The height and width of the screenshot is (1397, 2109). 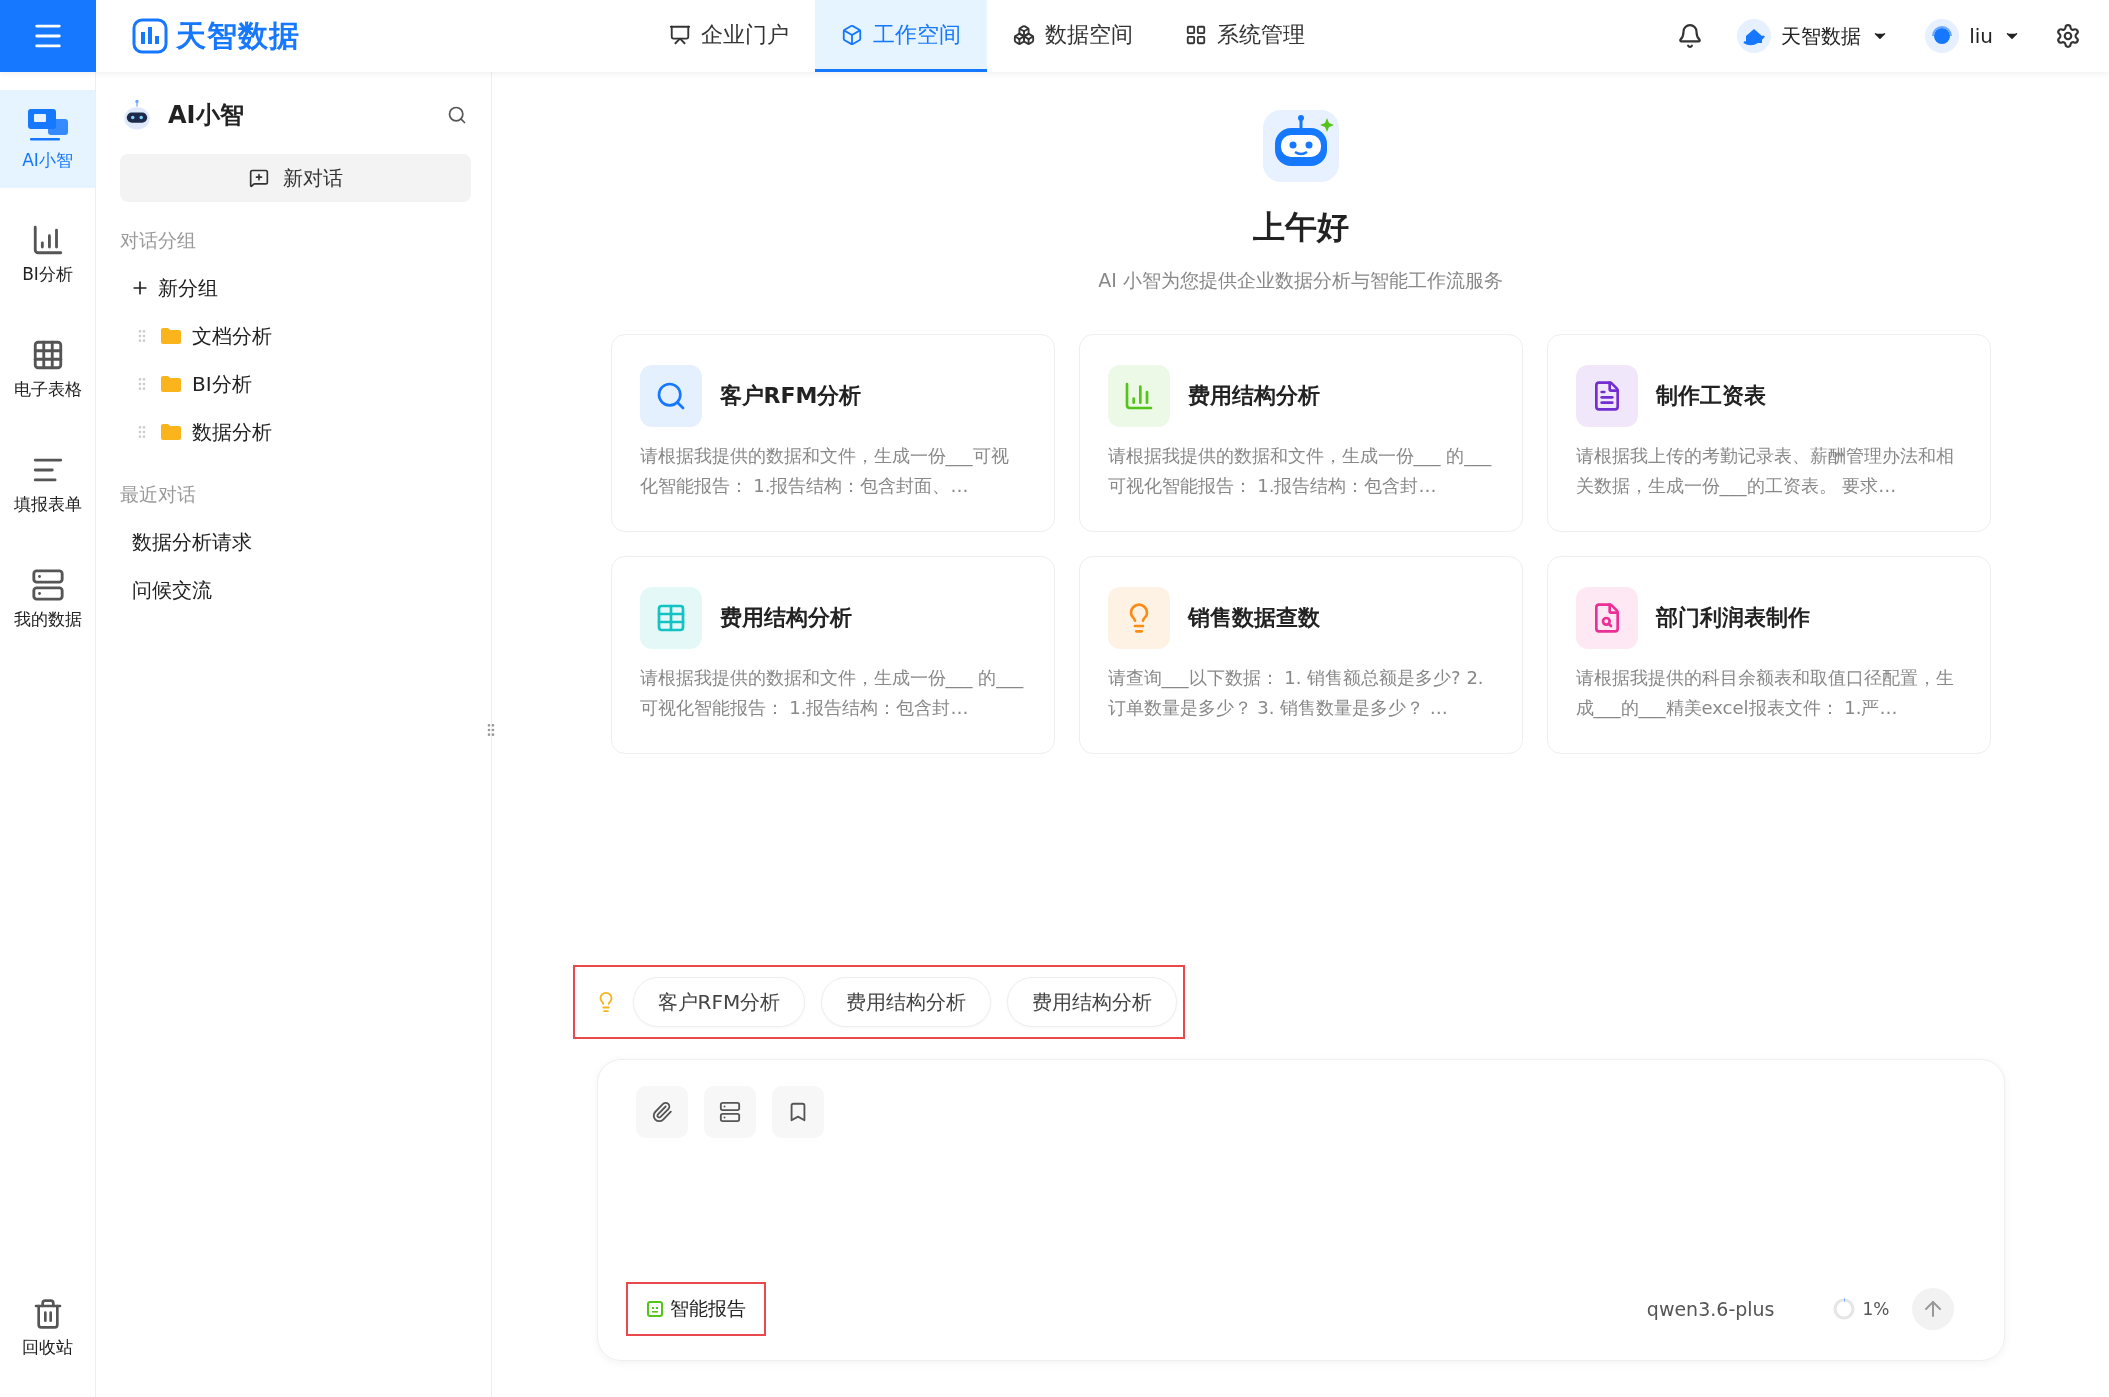 I want to click on card-title: 客户RFM分析, so click(x=790, y=396).